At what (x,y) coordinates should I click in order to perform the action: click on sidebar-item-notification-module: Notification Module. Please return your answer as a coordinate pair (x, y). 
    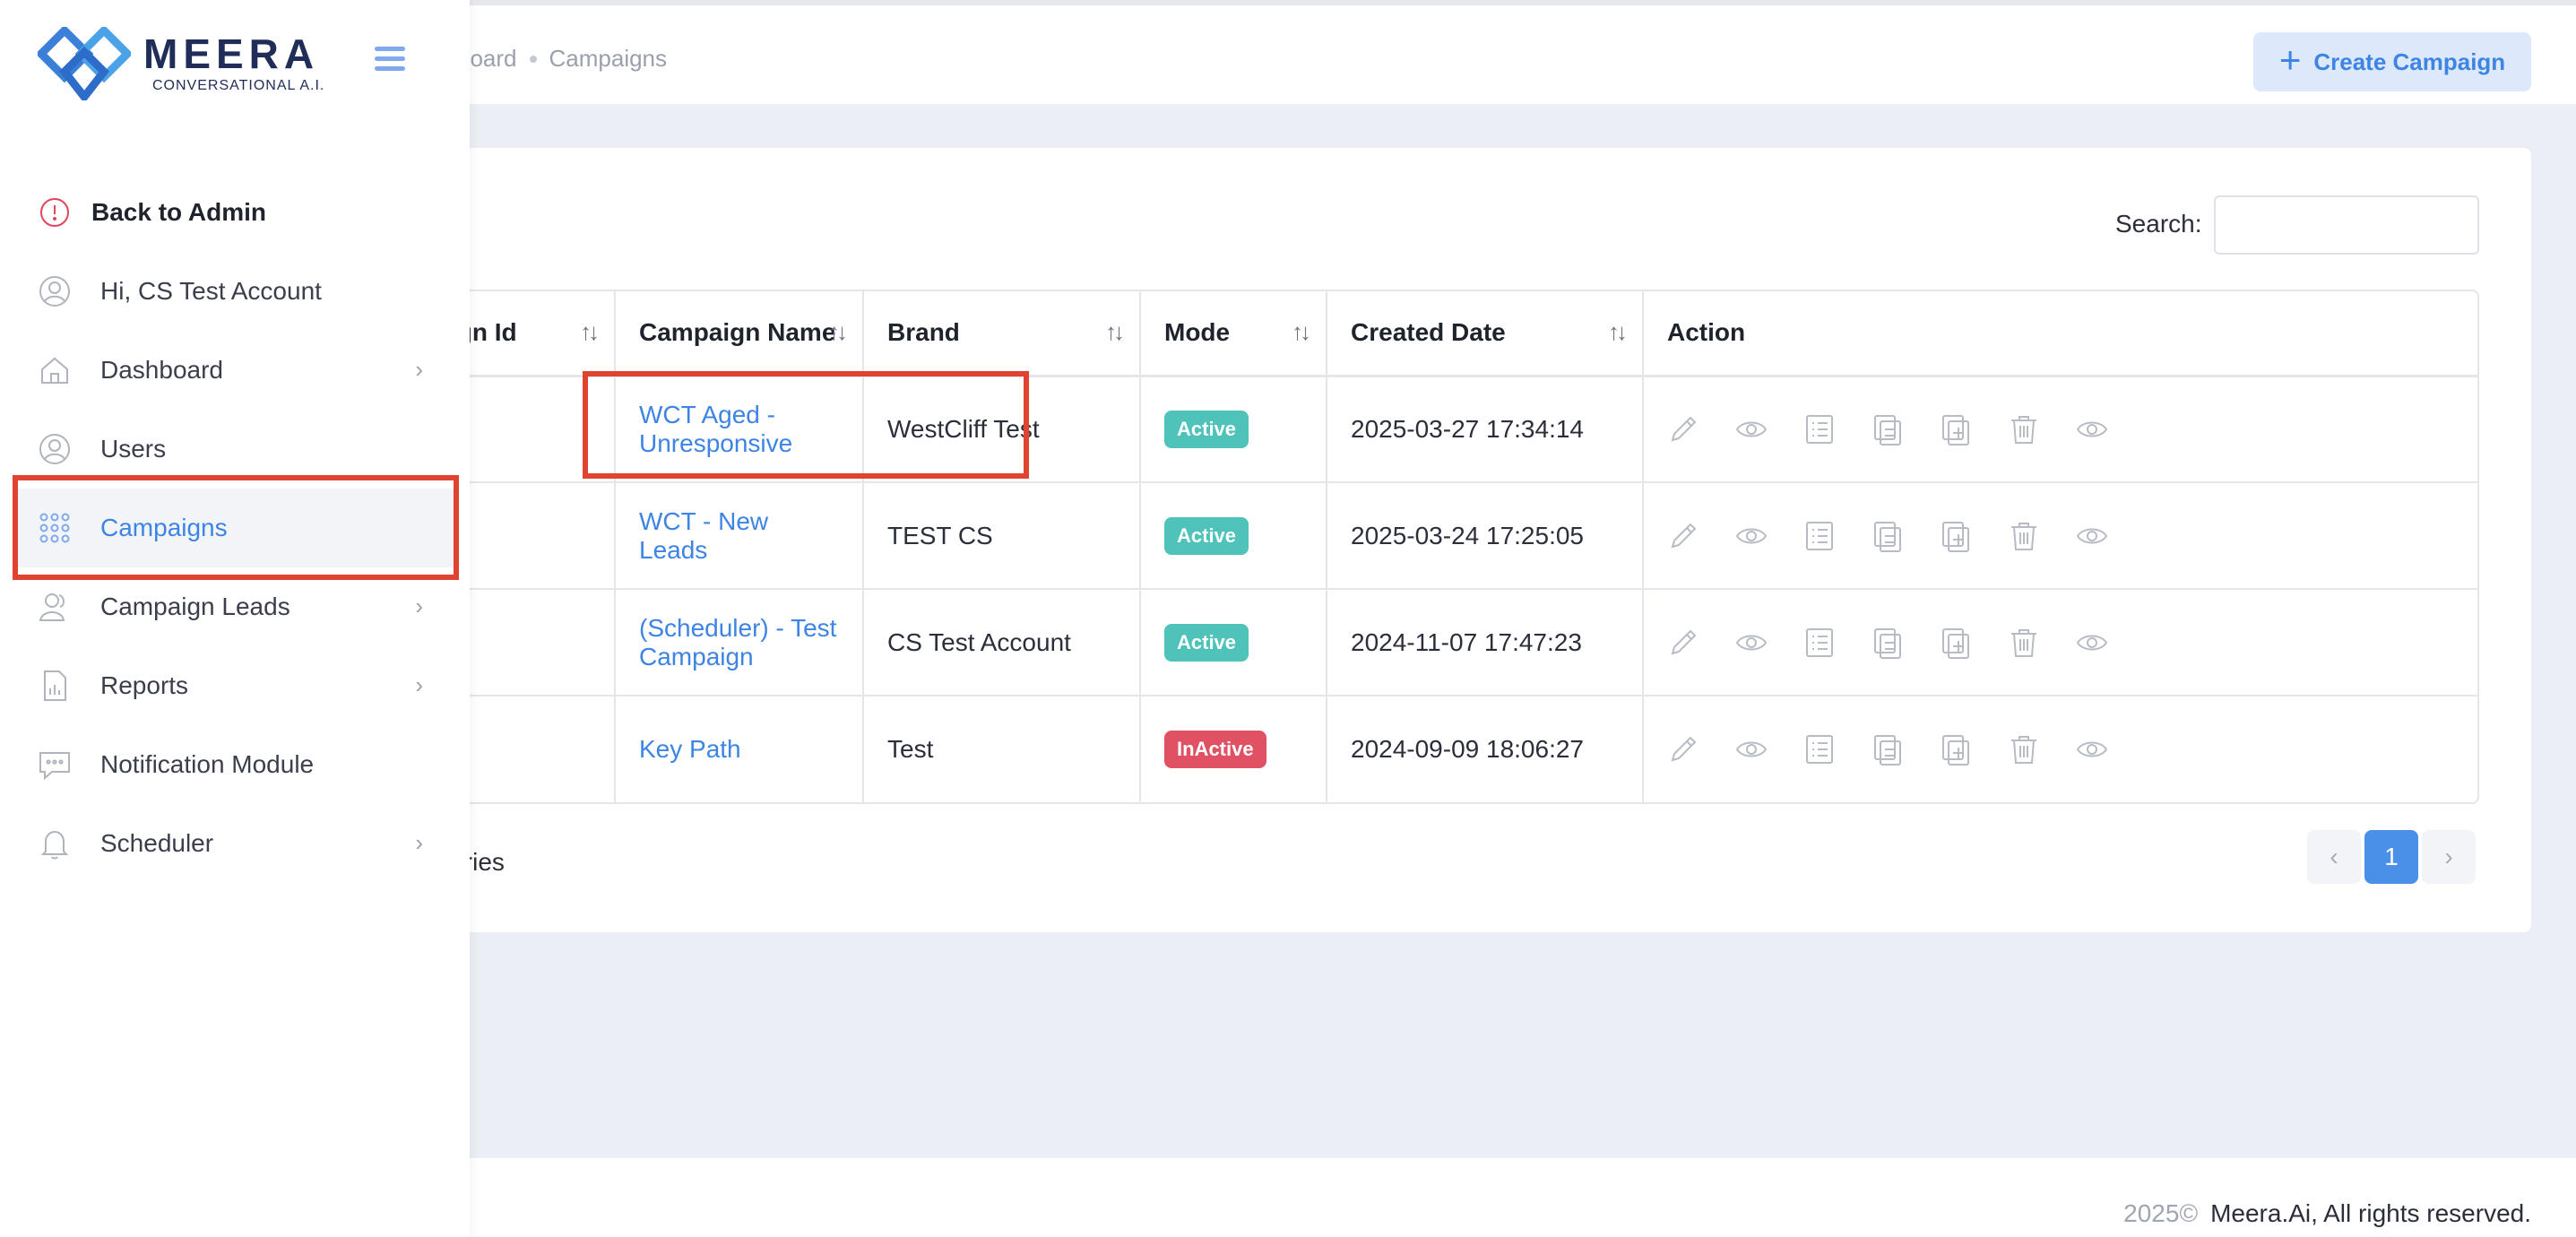
    Looking at the image, I should click on (235, 764).